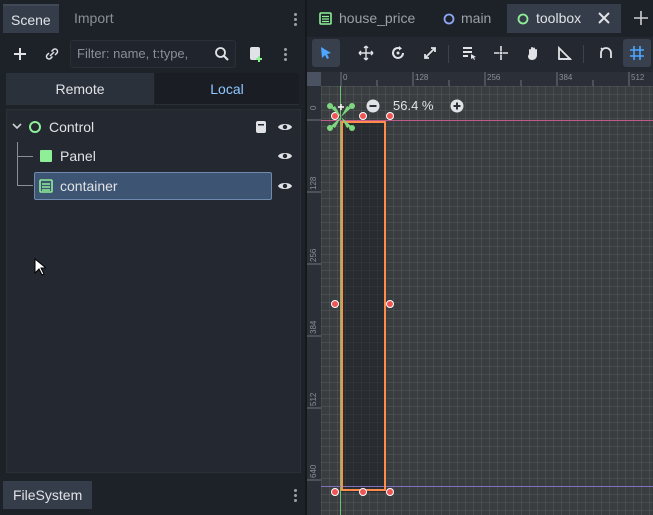  What do you see at coordinates (256, 54) in the screenshot?
I see `attach-script-icon` at bounding box center [256, 54].